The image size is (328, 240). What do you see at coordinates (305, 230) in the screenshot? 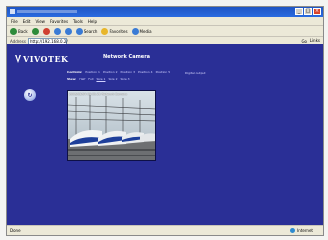
I see `zone-label: Internet` at bounding box center [305, 230].